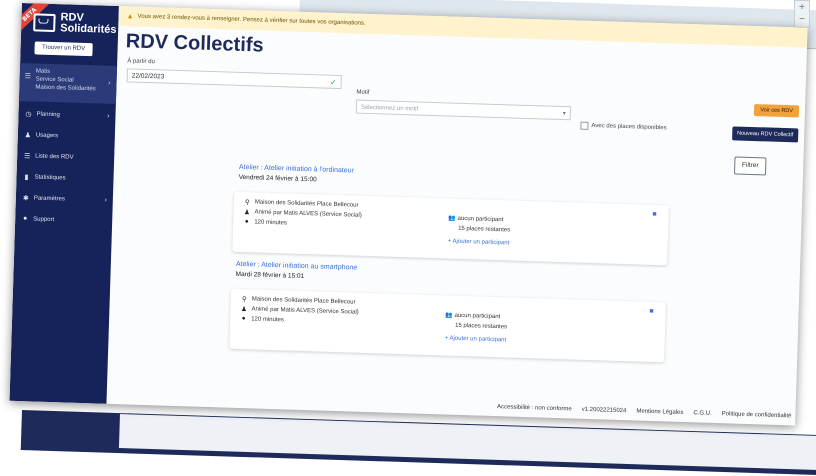 Image resolution: width=816 pixels, height=476 pixels. Describe the element at coordinates (48, 114) in the screenshot. I see `sidebar-item-label: Planning` at that location.